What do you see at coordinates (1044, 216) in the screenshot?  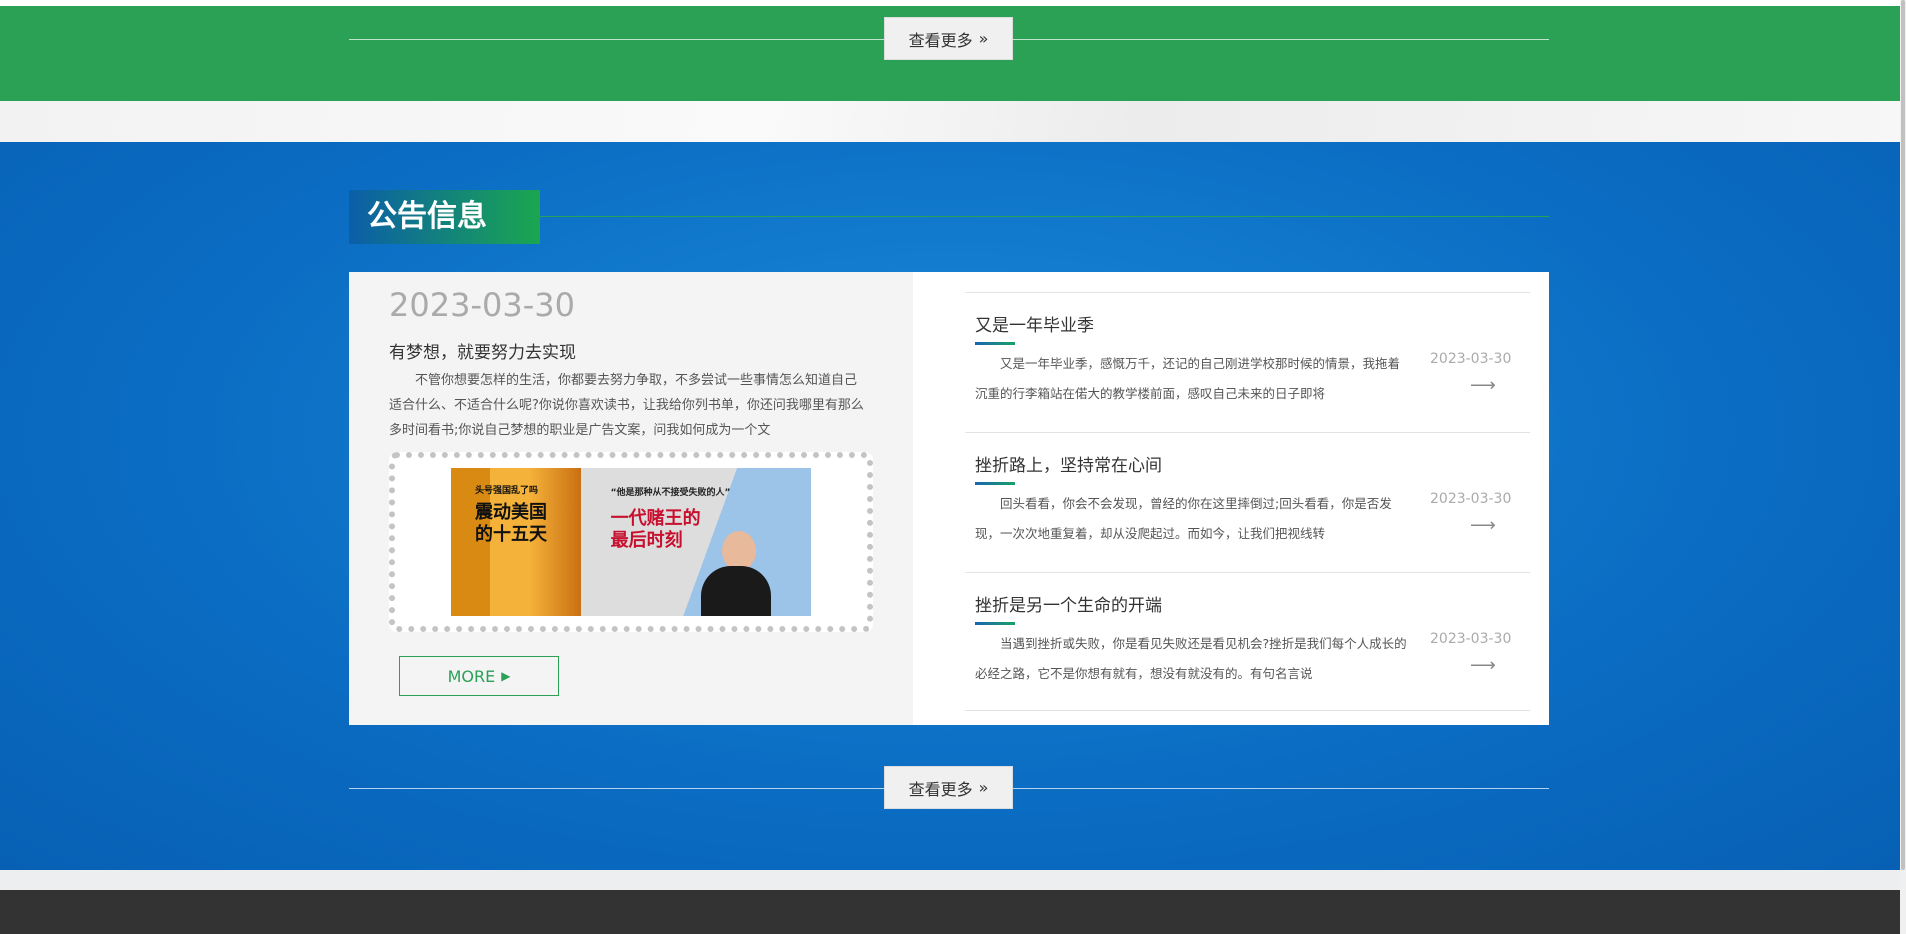 I see `section-title-line` at bounding box center [1044, 216].